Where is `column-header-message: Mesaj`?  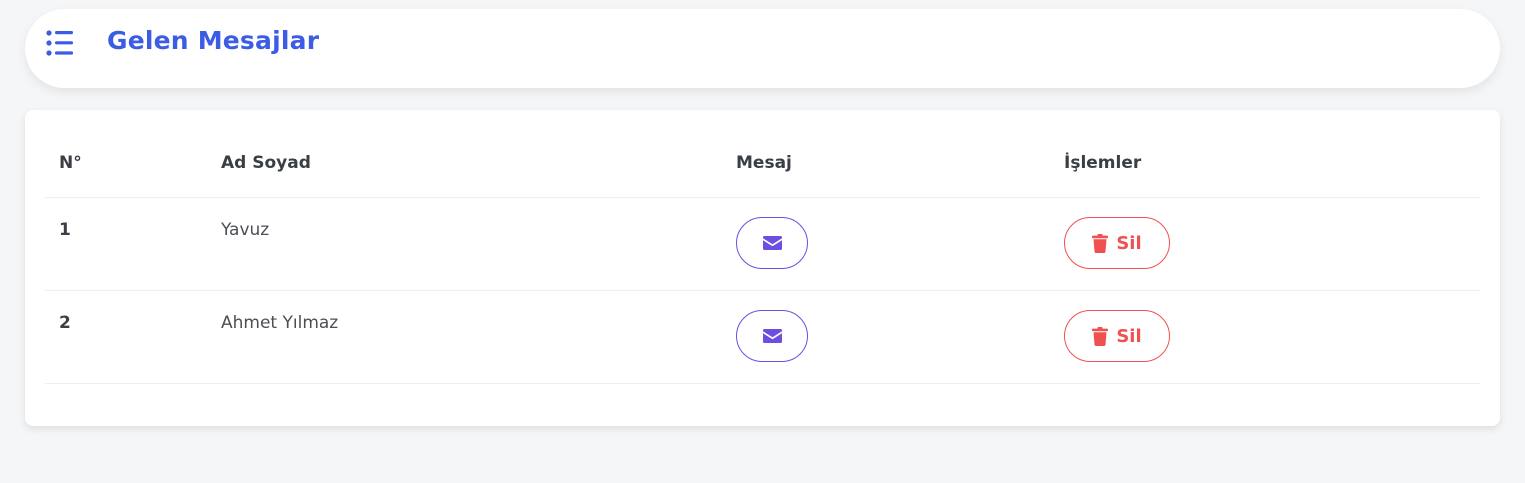
column-header-message: Mesaj is located at coordinates (764, 163).